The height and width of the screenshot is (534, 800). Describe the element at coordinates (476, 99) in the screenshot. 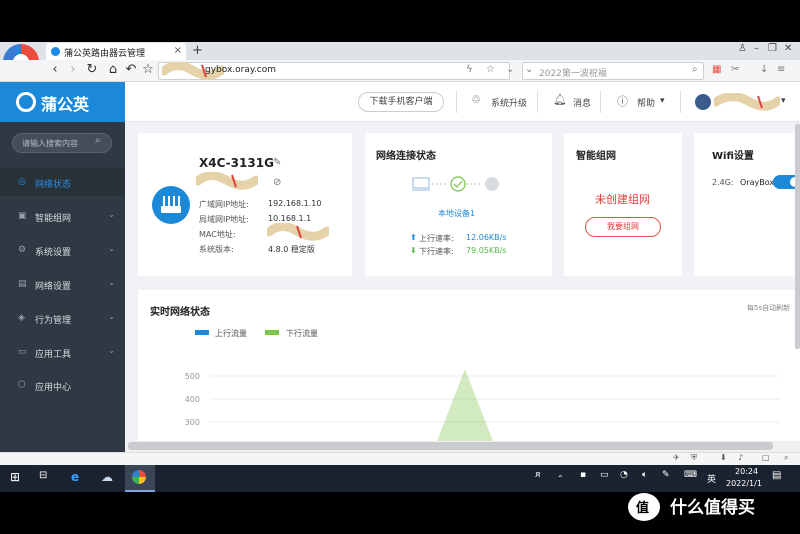

I see `upgrade-icon: ♲` at that location.